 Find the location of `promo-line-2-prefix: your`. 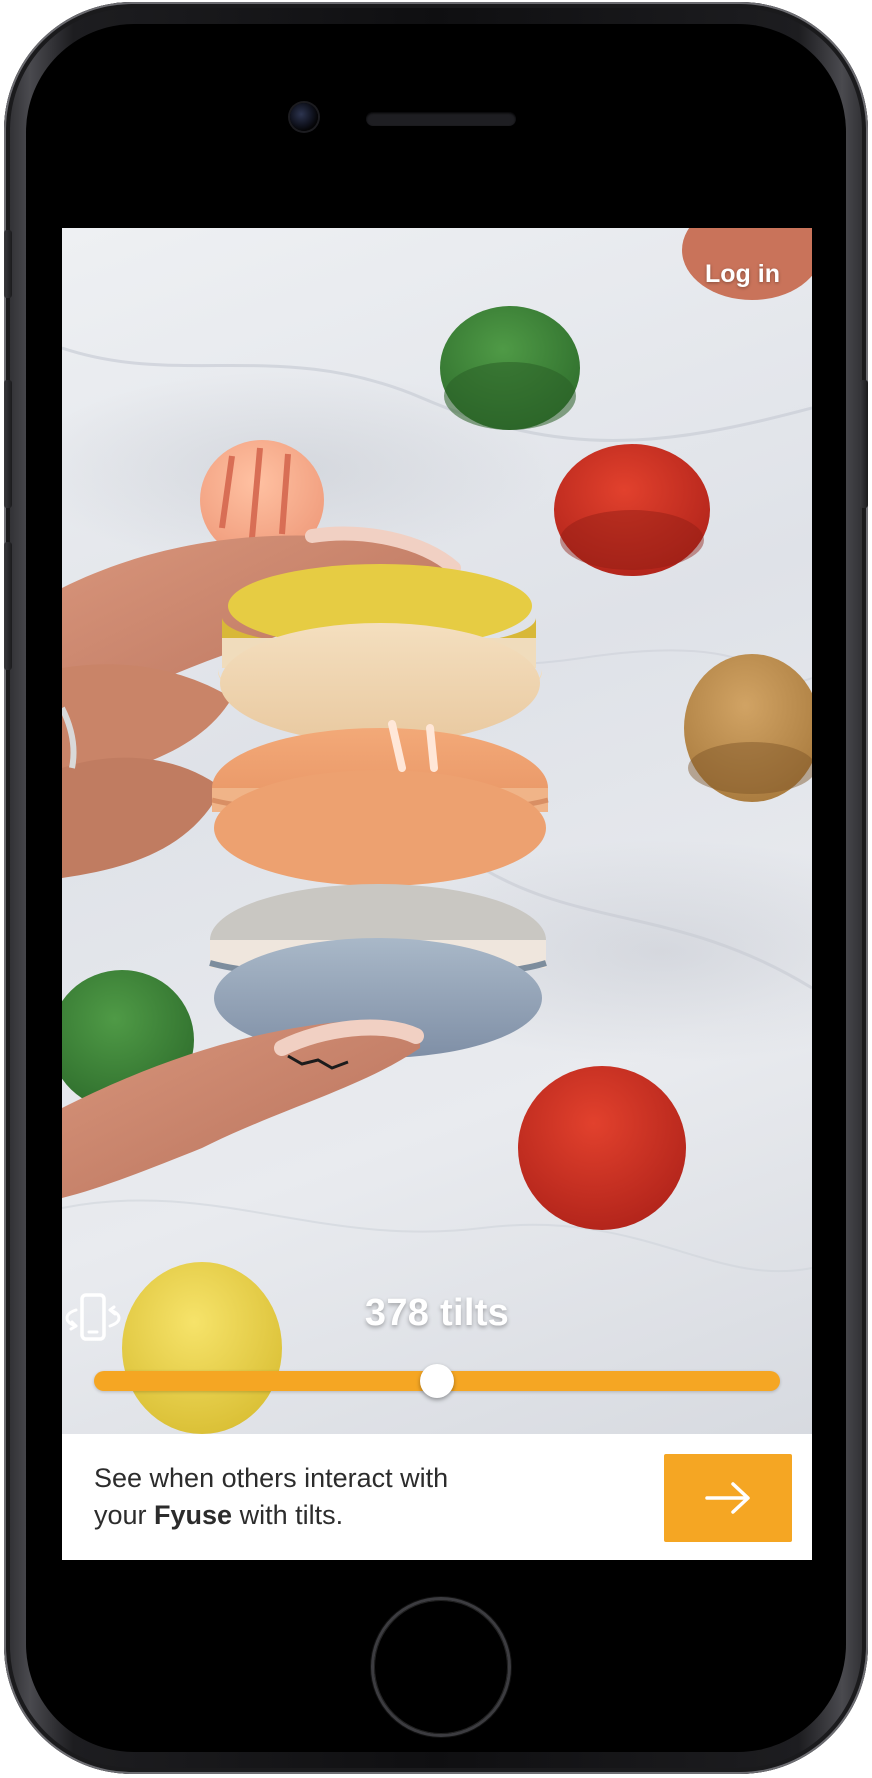

promo-line-2-prefix: your is located at coordinates (124, 1515).